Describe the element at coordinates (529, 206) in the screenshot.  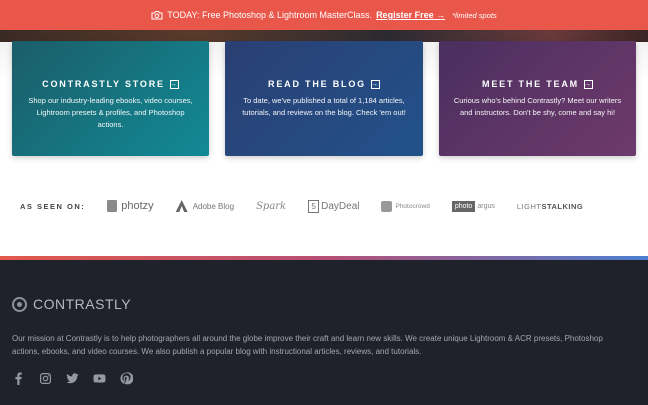
I see `lightstalking-light-text: LIGHT` at that location.